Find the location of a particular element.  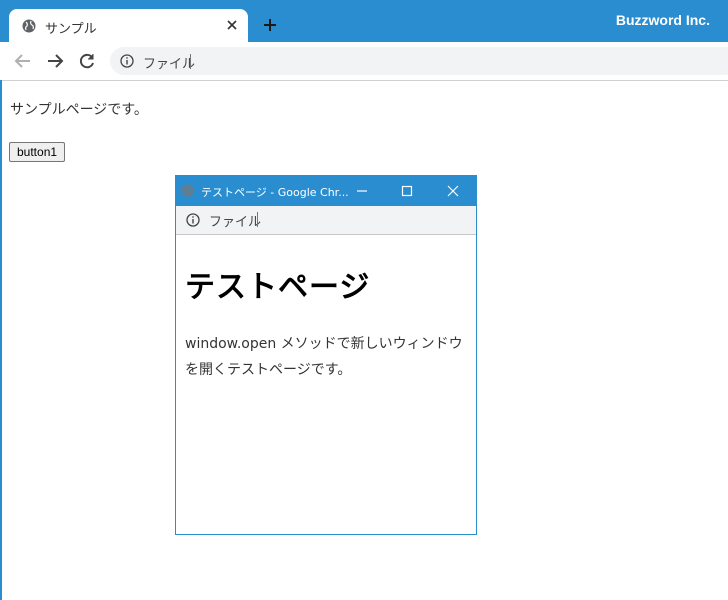

browser-toolbar: ファイル is located at coordinates (364, 61).